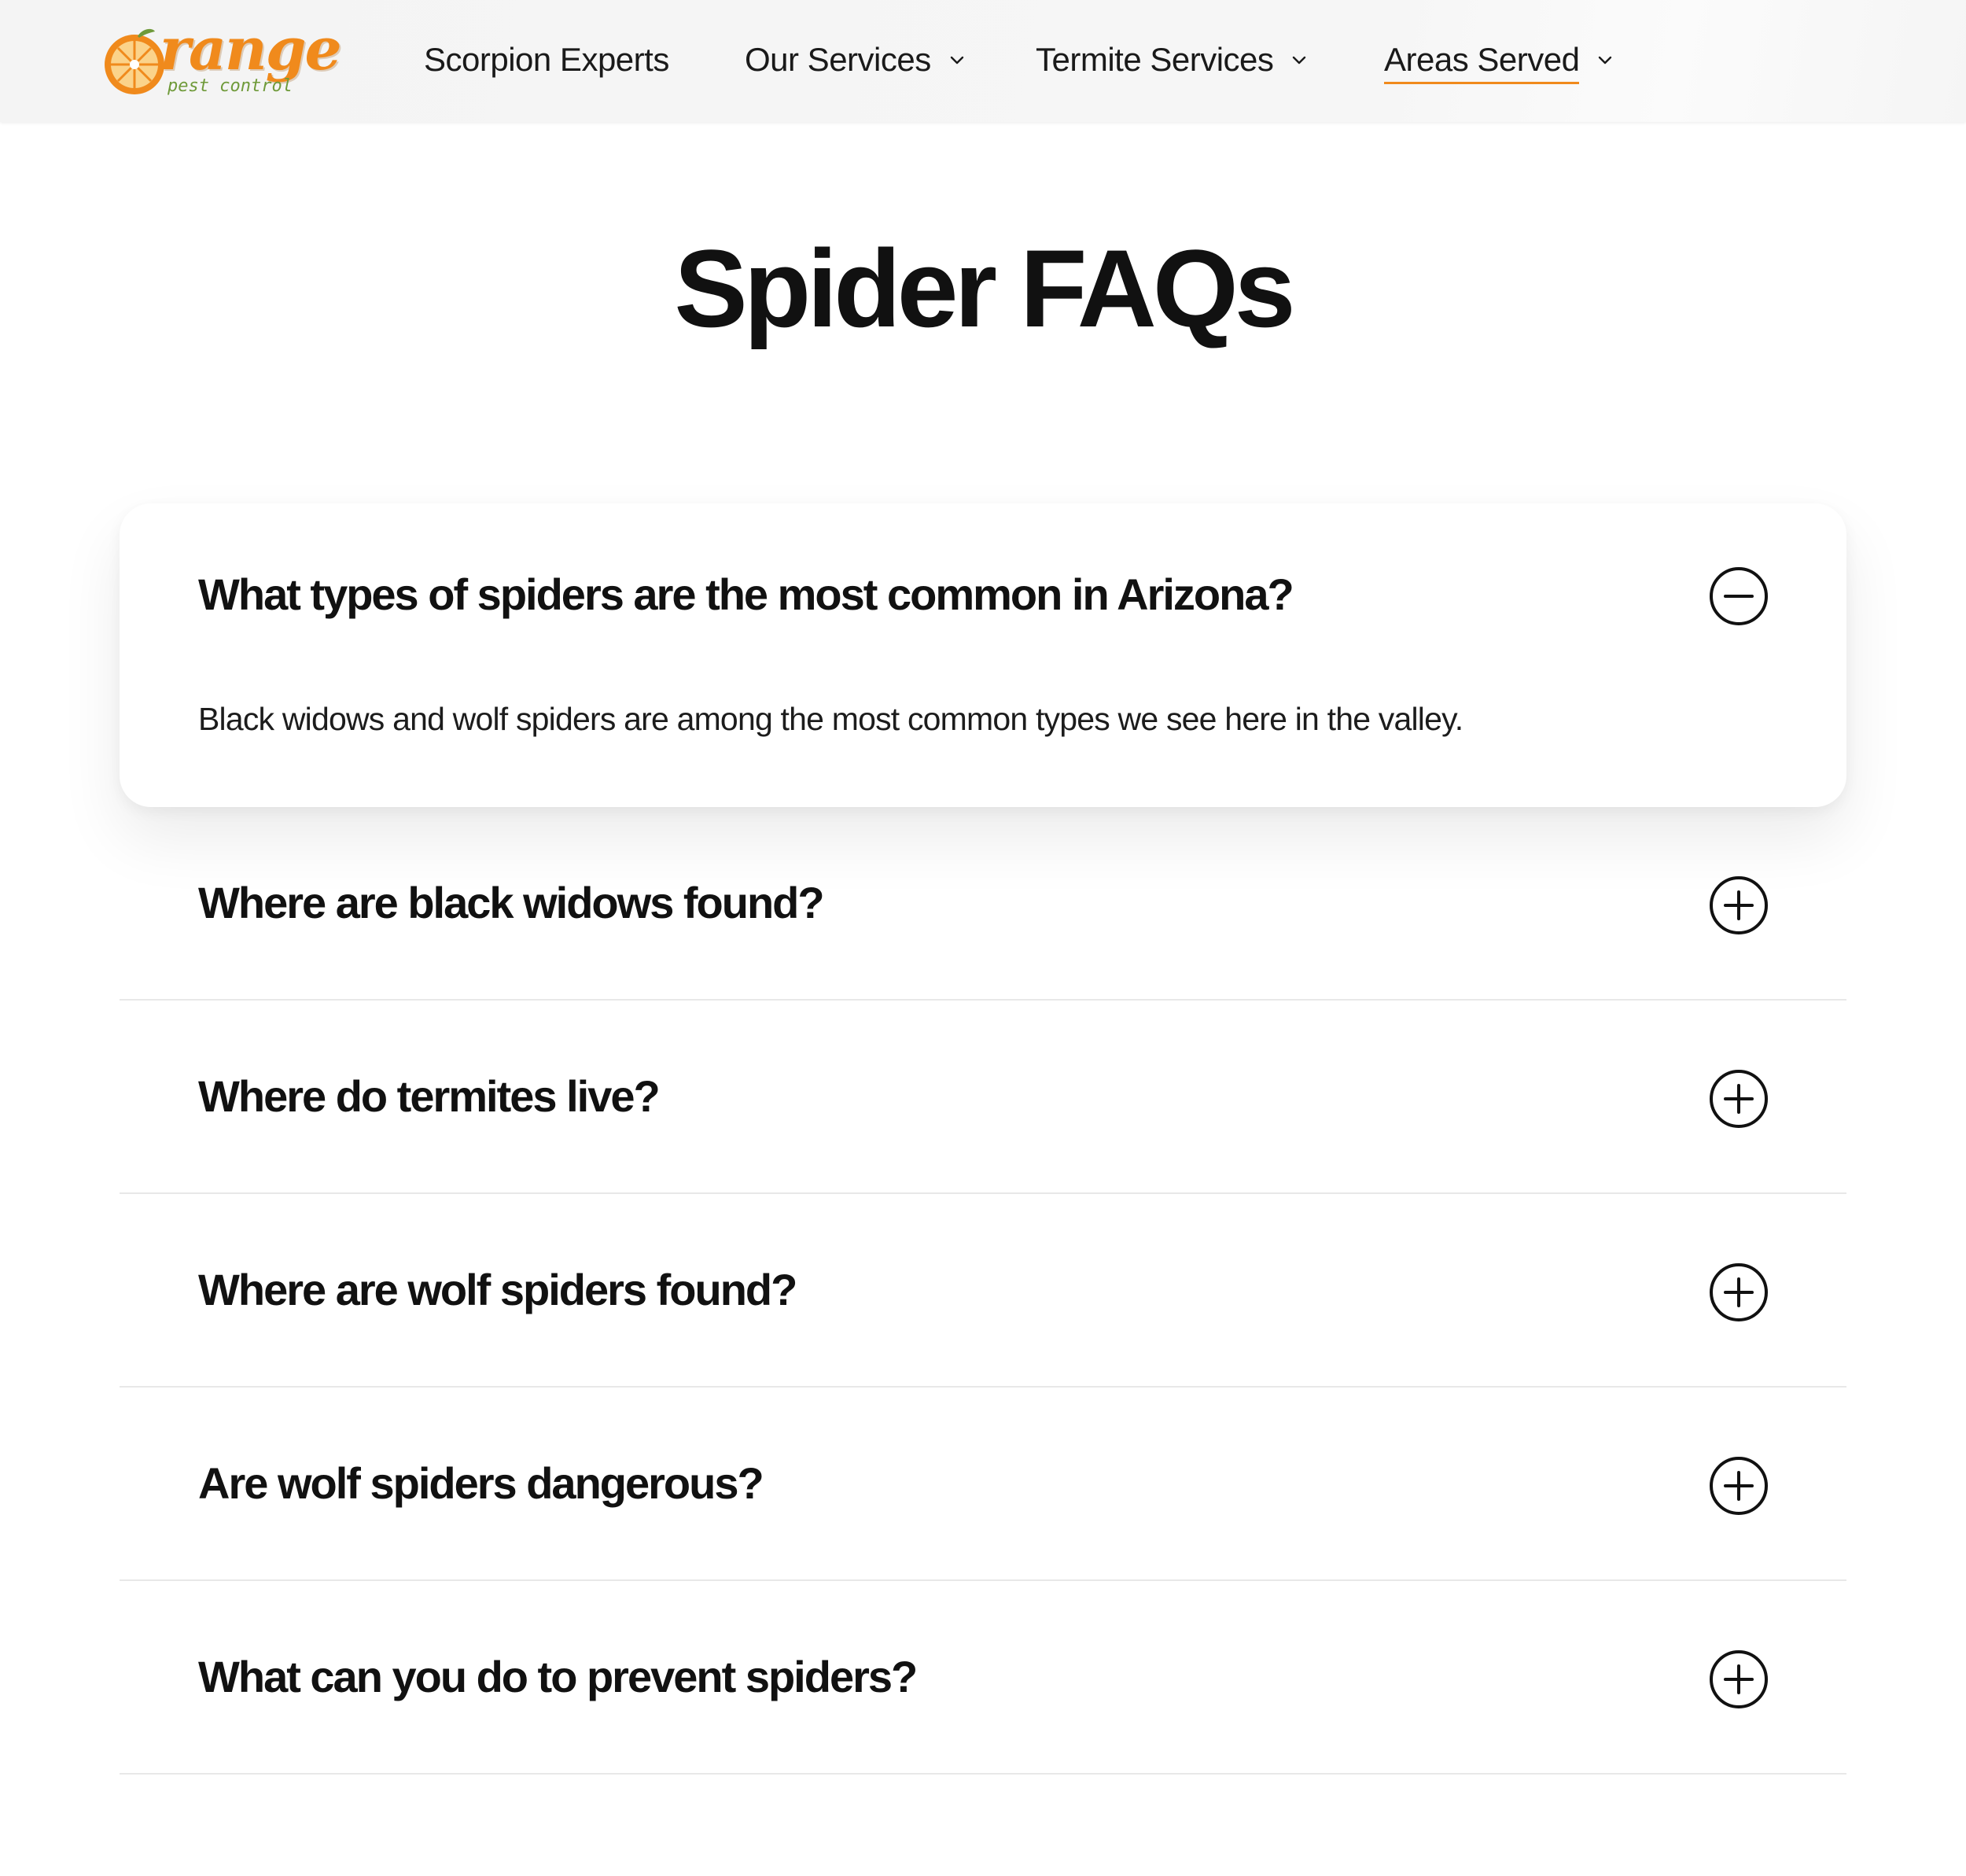 The width and height of the screenshot is (1966, 1876). What do you see at coordinates (983, 904) in the screenshot?
I see `faq-item: Where are black widows found?` at bounding box center [983, 904].